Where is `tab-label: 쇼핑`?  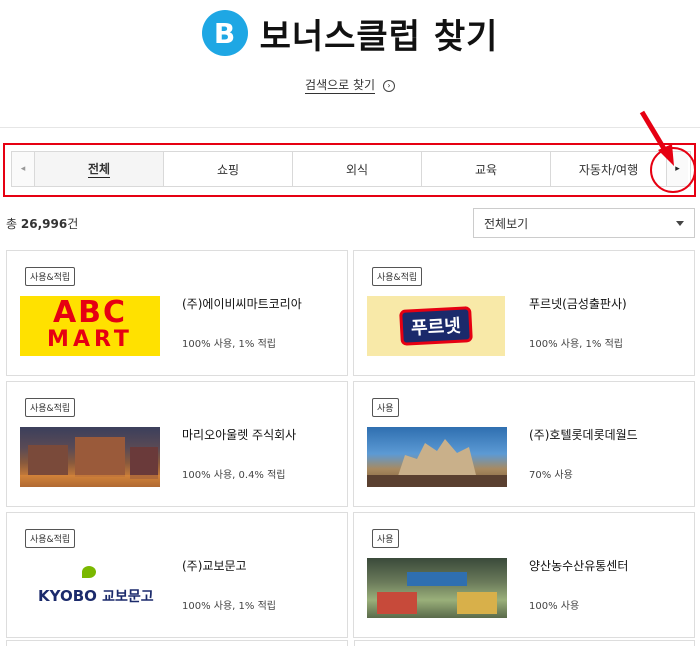 tab-label: 쇼핑 is located at coordinates (228, 169).